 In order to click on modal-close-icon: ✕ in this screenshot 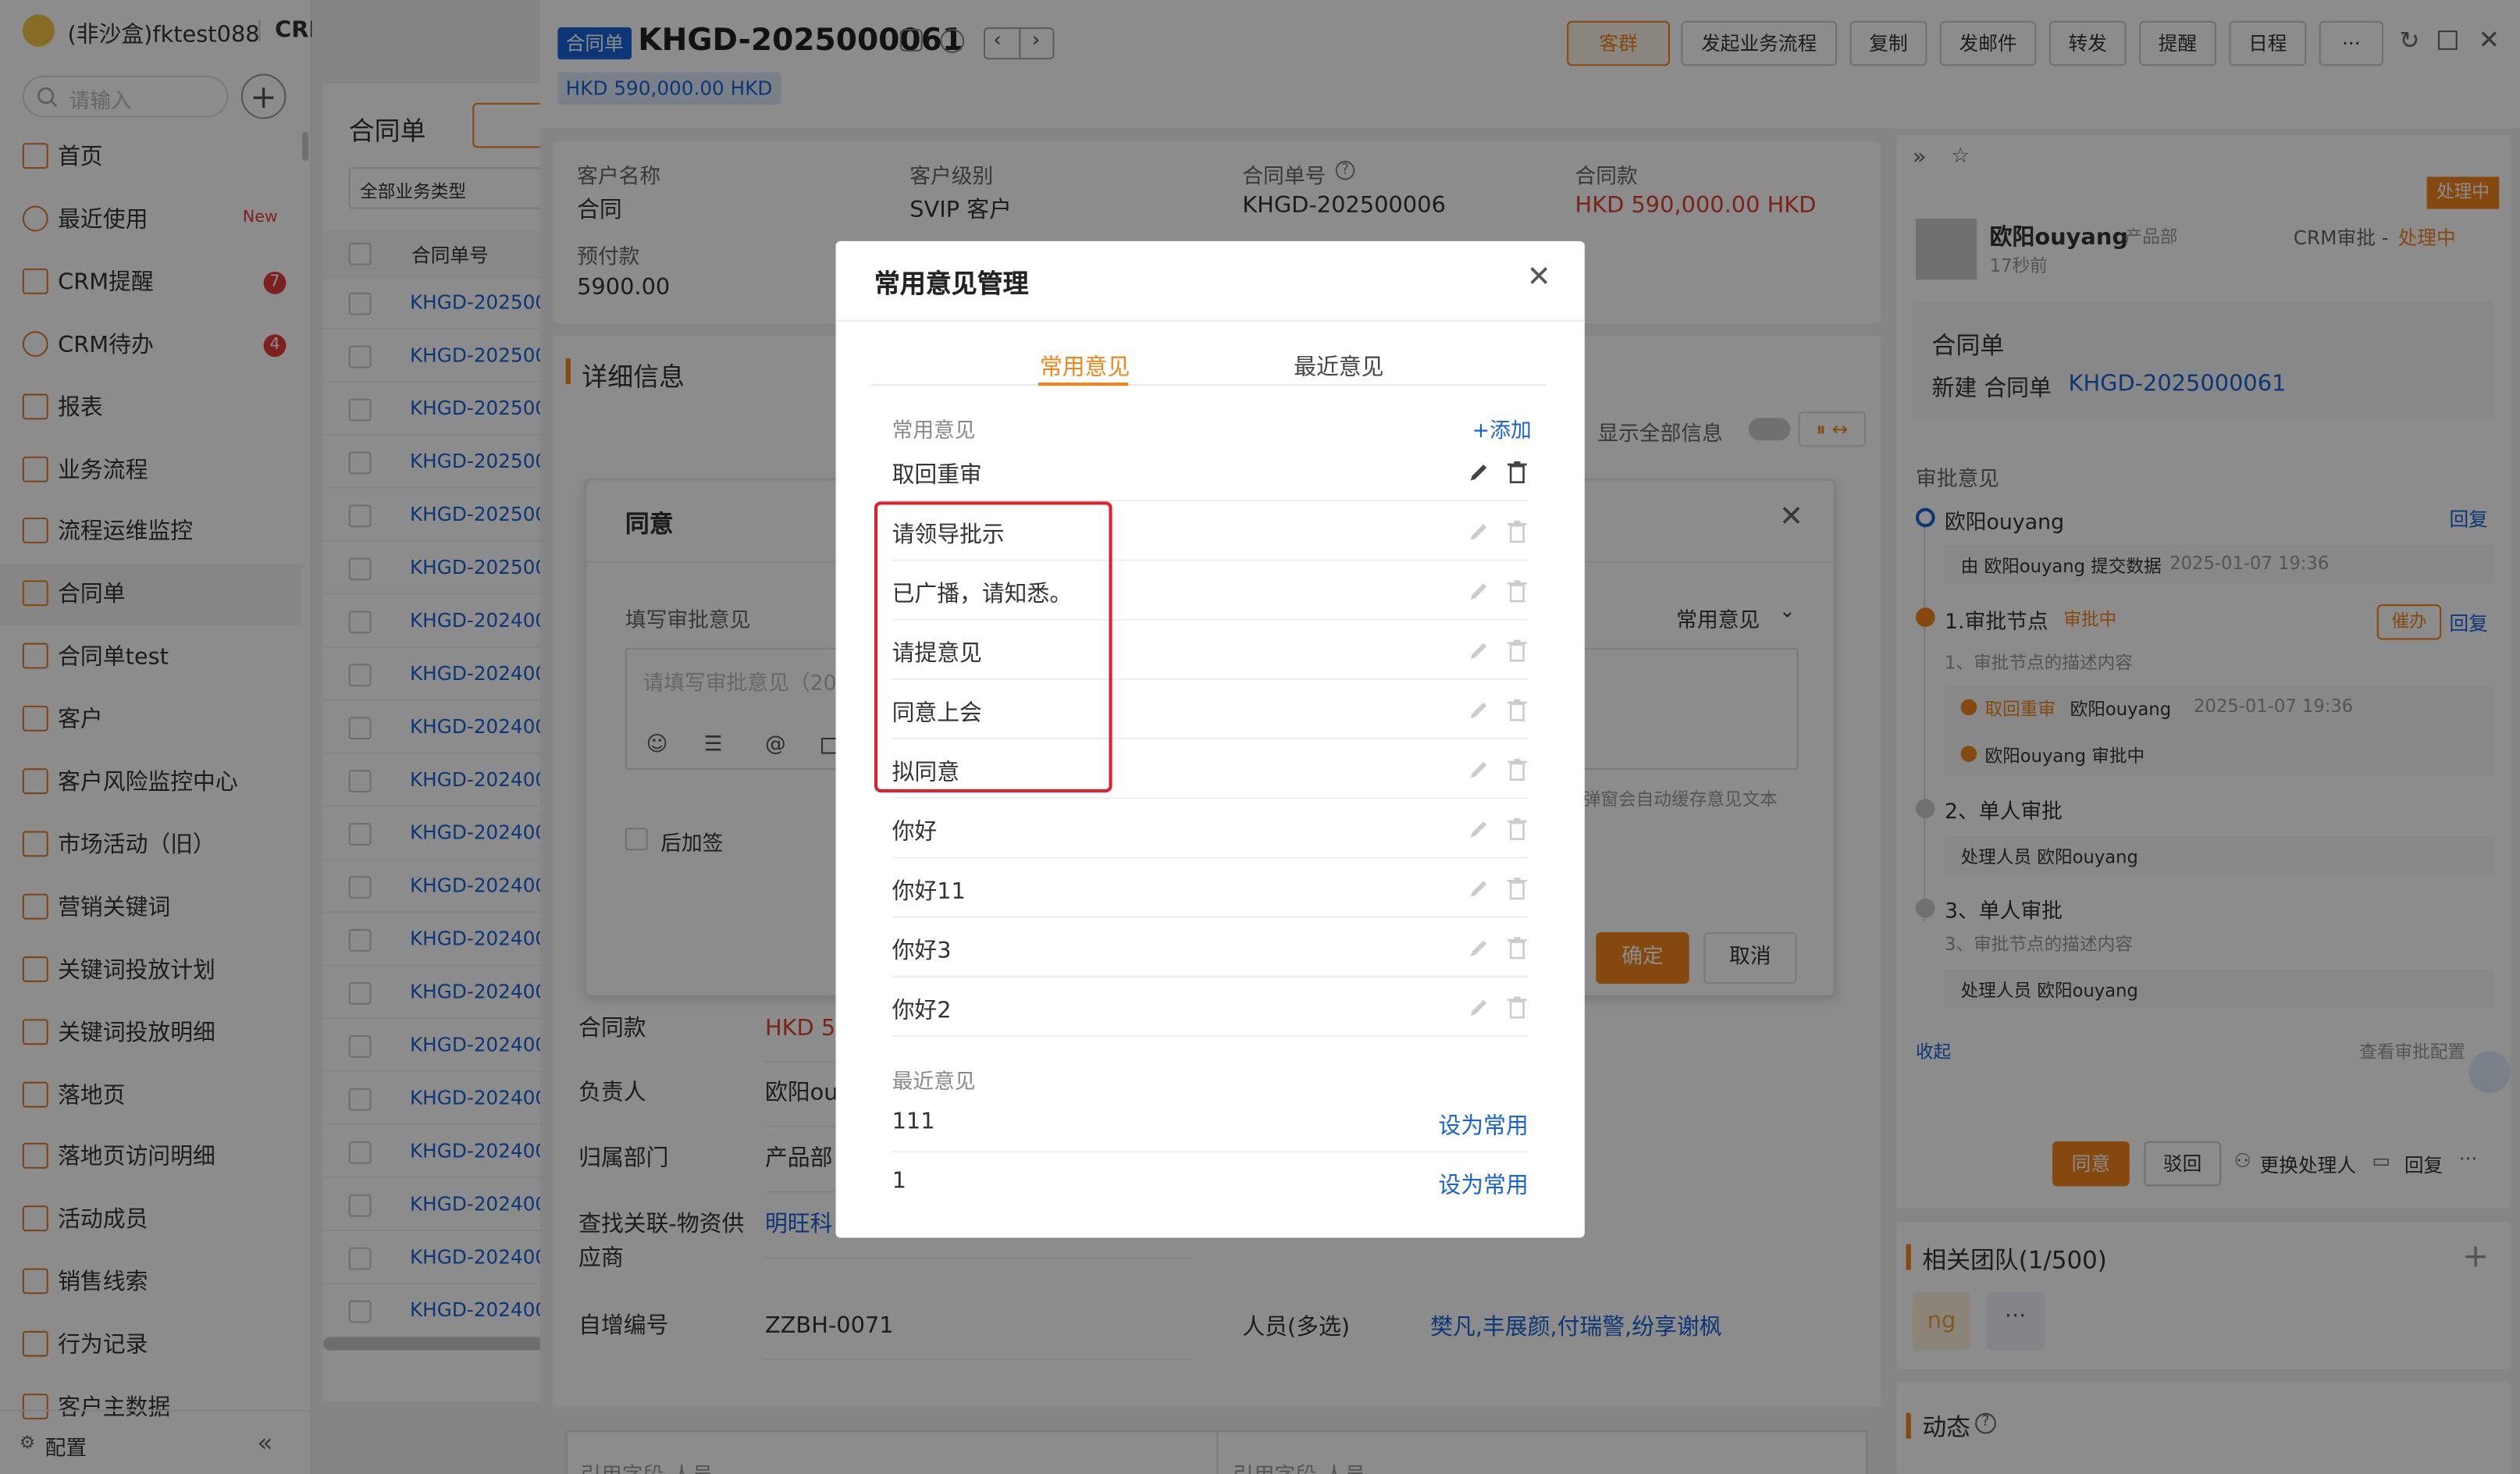, I will do `click(1539, 277)`.